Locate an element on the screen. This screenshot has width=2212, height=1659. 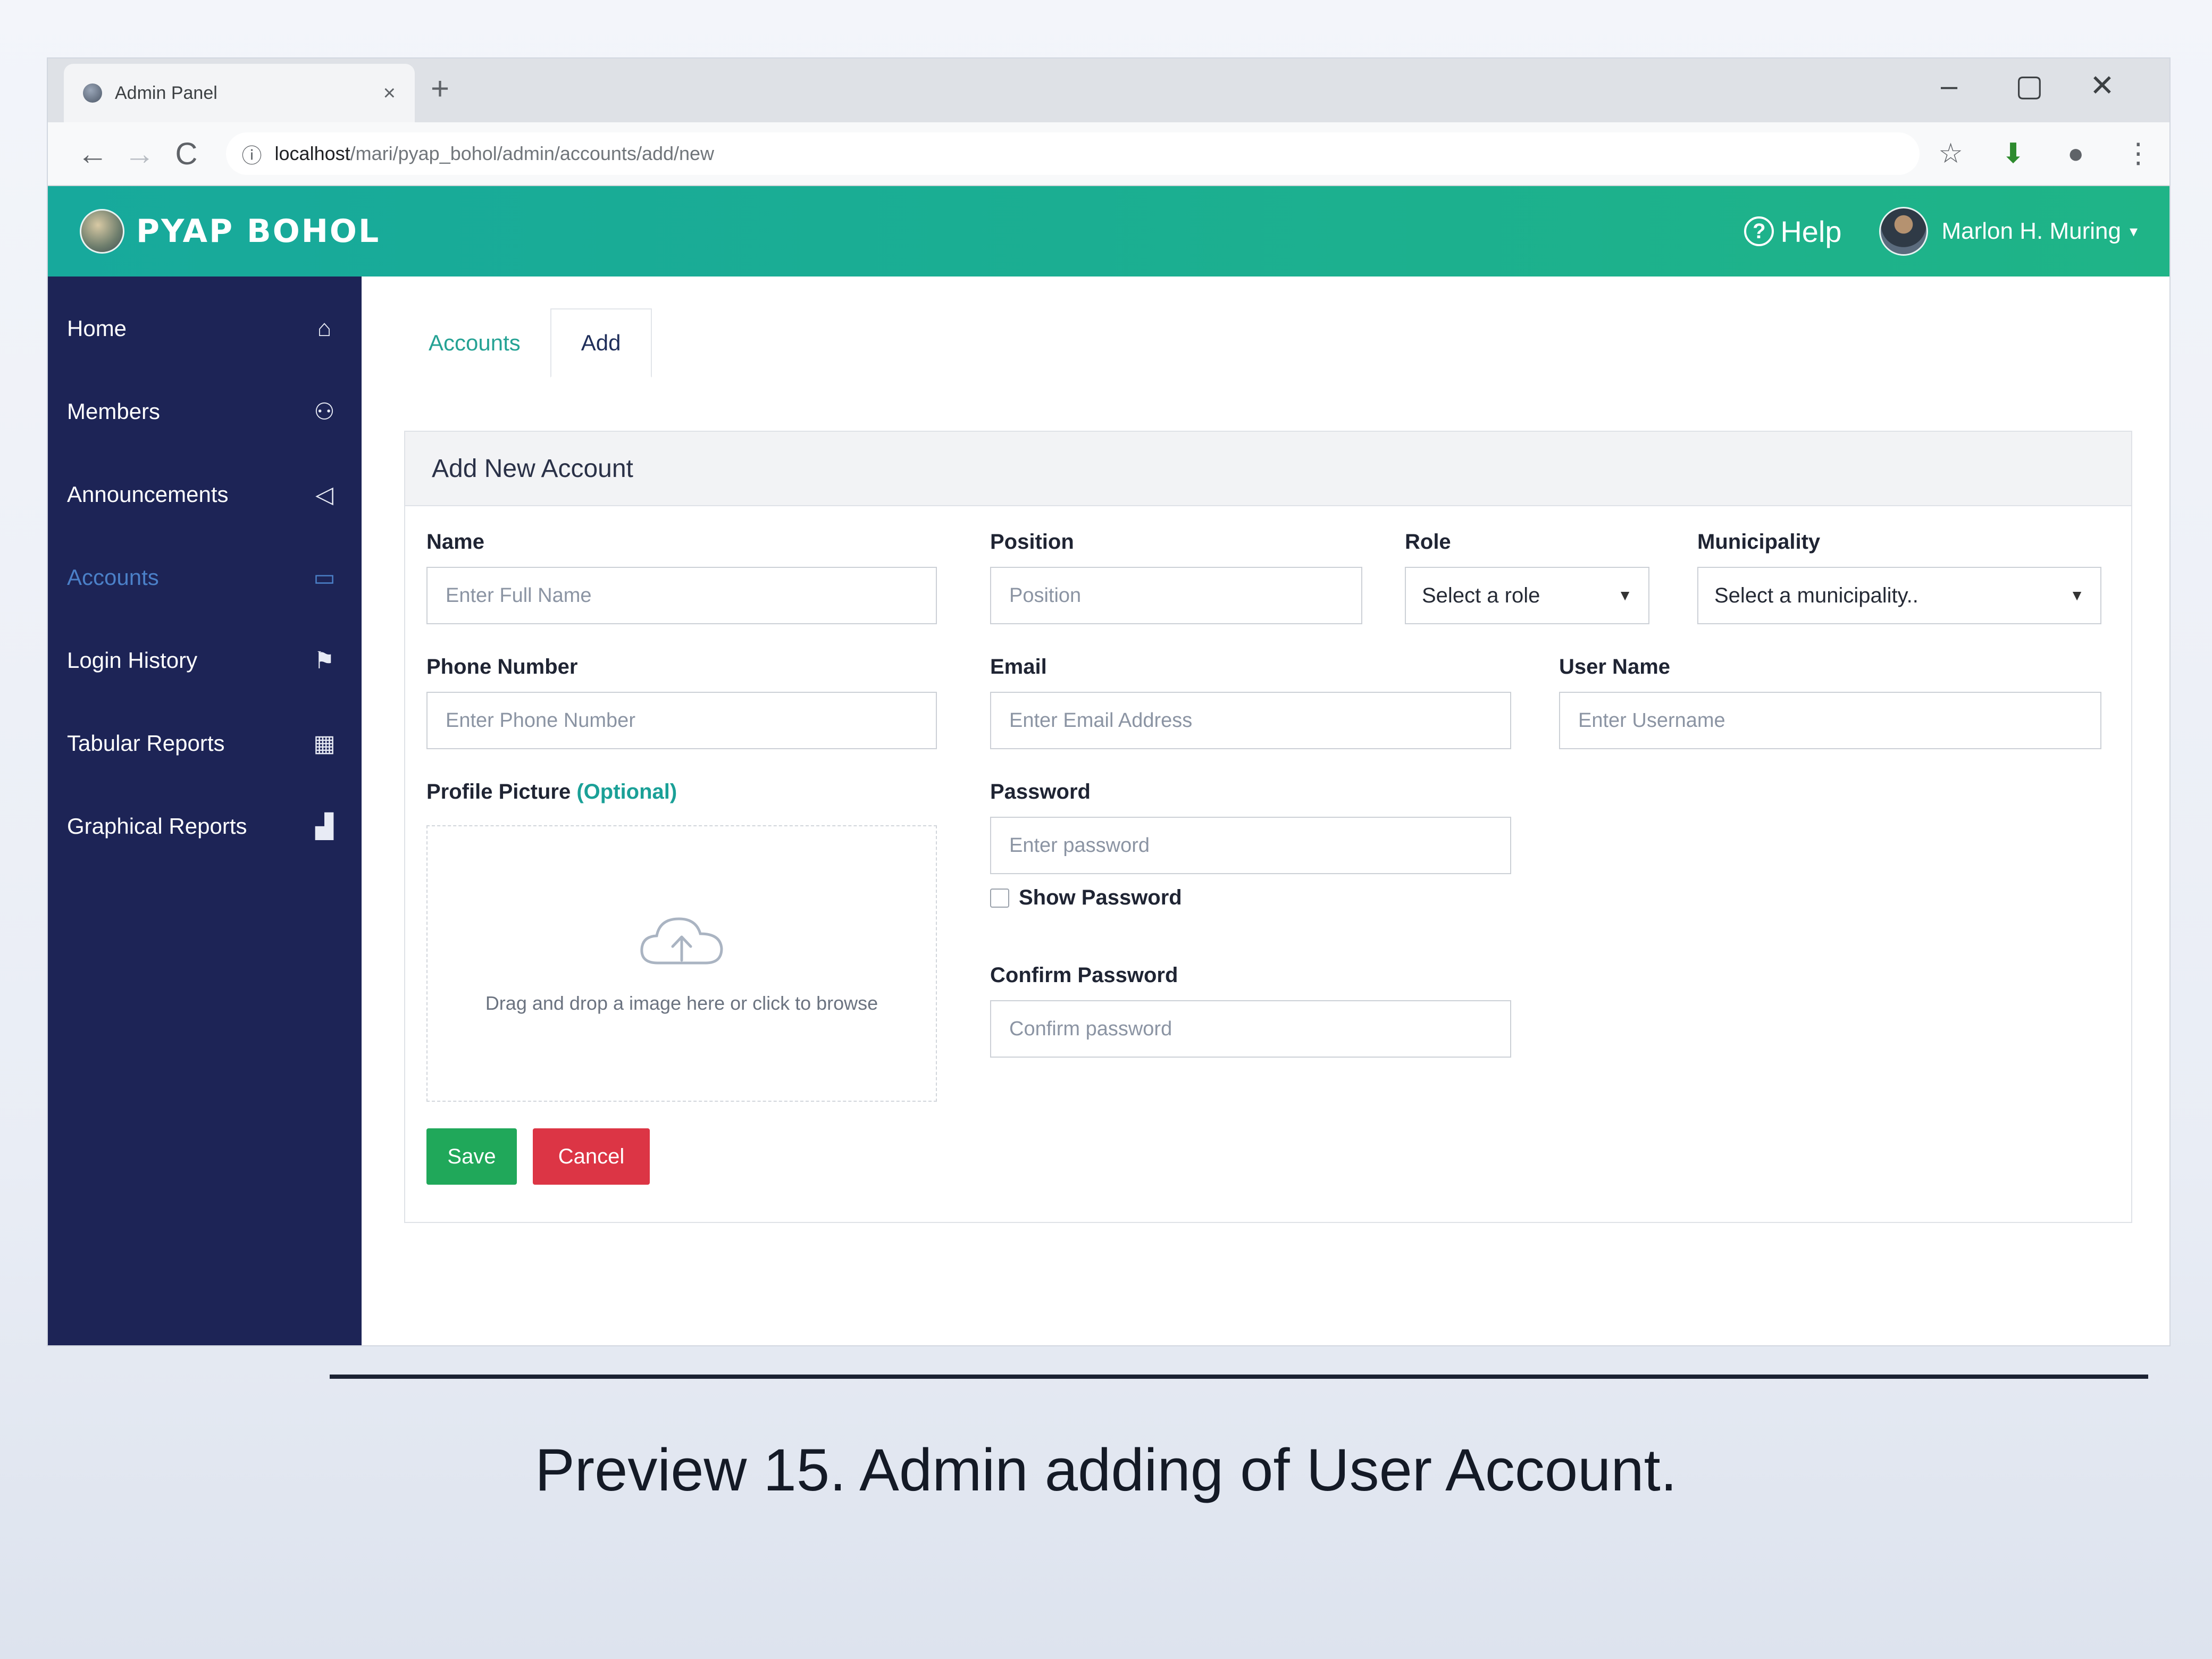
confirm-password-label: Confirm Password is located at coordinates (1084, 975).